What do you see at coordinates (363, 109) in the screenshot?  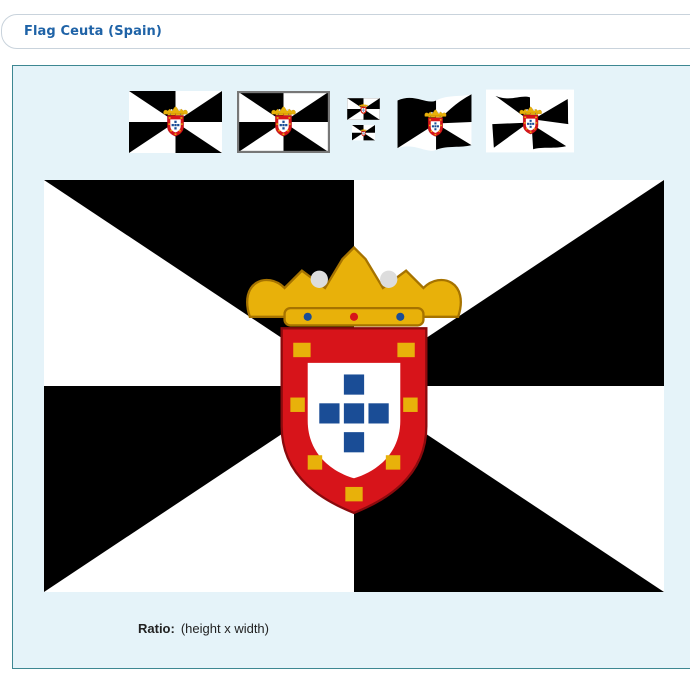 I see `thumbnail-icon-flag` at bounding box center [363, 109].